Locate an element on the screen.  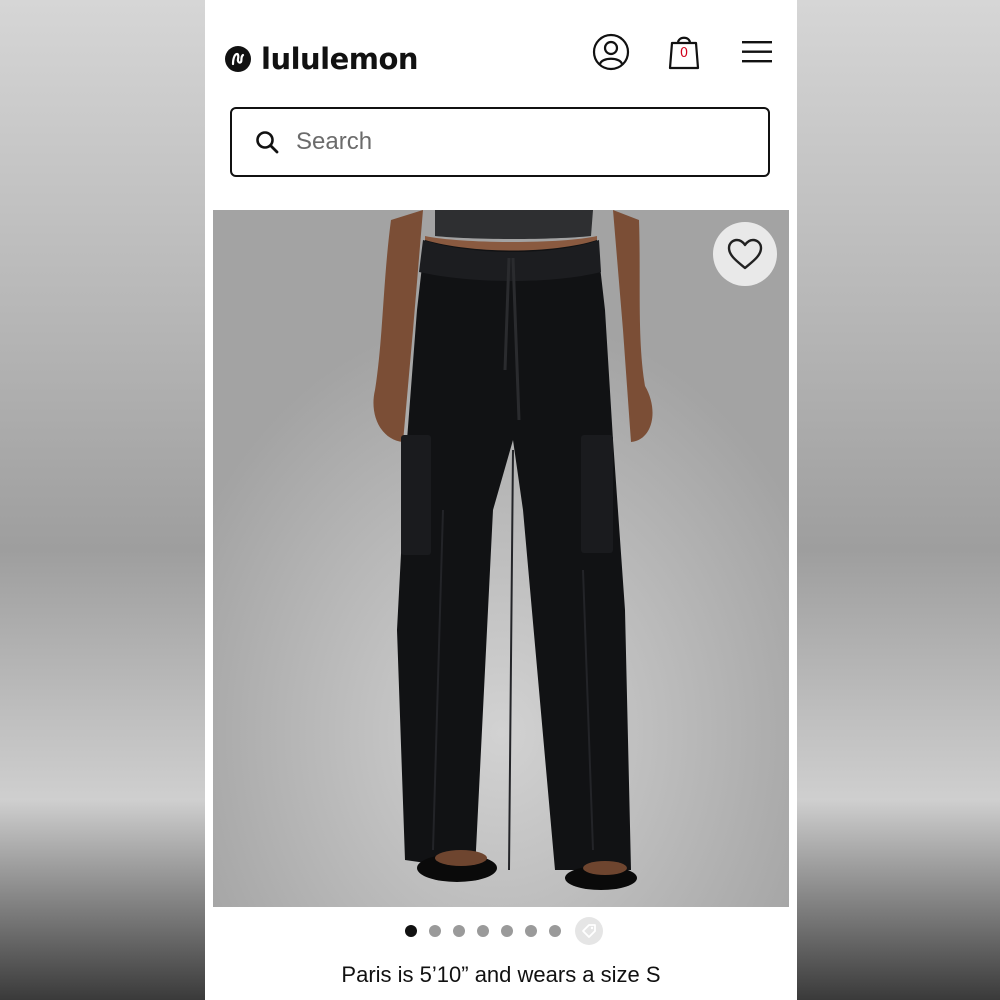
shopping-bag-button: 0 is located at coordinates (684, 52).